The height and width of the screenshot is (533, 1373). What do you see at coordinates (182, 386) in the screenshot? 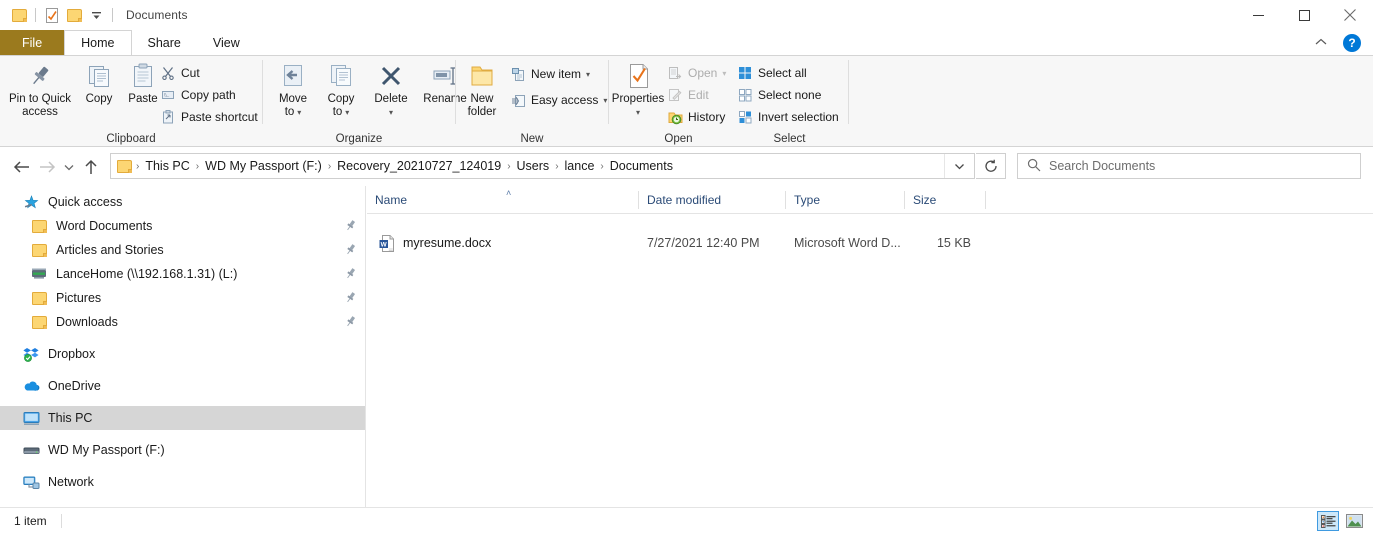
I see `sidebar-item-onedrive: OneDrive` at bounding box center [182, 386].